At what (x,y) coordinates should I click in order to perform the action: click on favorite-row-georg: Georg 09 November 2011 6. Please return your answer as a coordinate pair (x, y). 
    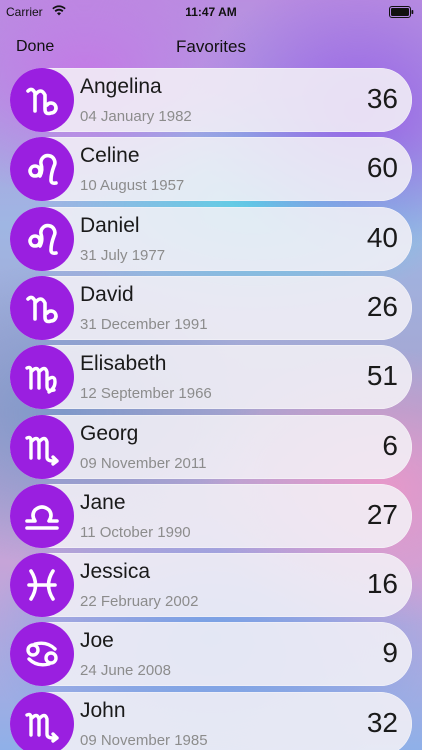
    Looking at the image, I should click on (211, 446).